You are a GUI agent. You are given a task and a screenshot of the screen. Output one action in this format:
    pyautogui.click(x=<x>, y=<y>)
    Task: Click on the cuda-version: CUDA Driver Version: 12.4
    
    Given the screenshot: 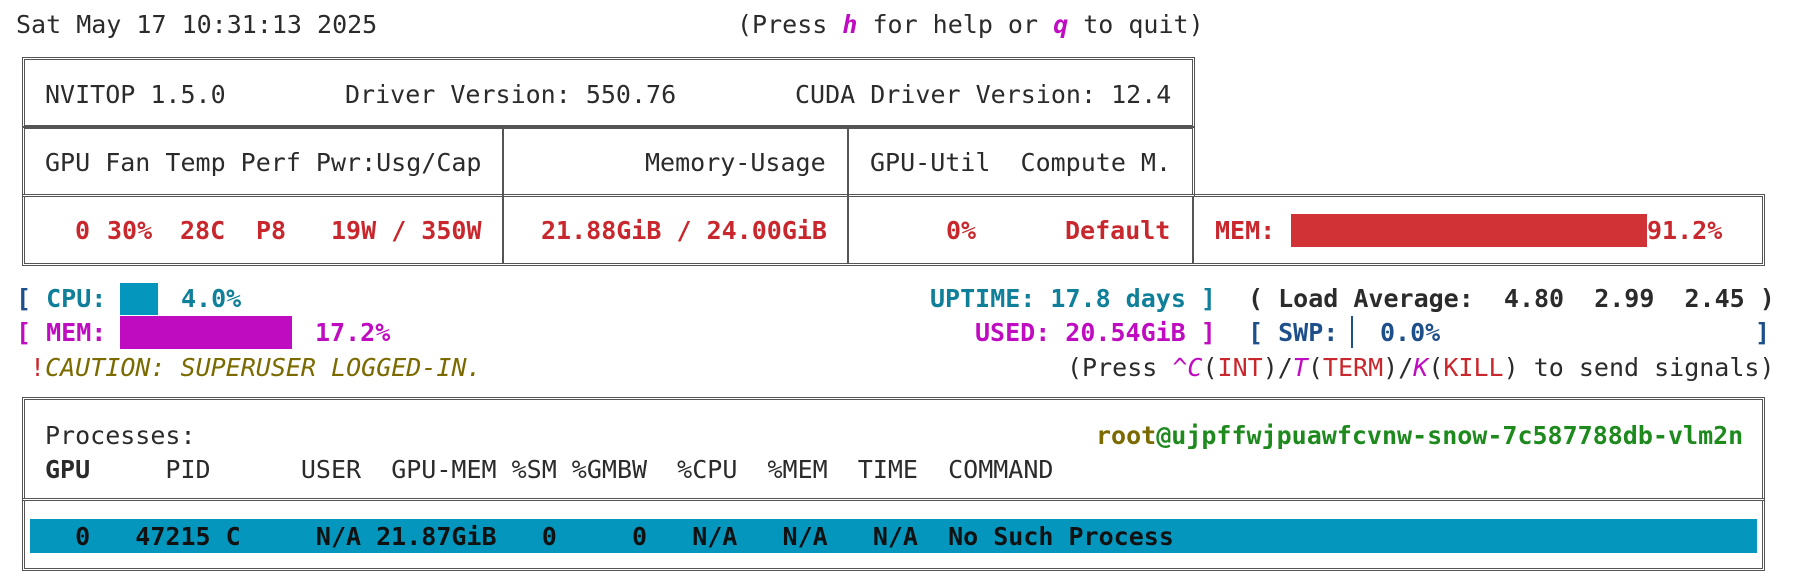 What is the action you would take?
    pyautogui.click(x=983, y=94)
    